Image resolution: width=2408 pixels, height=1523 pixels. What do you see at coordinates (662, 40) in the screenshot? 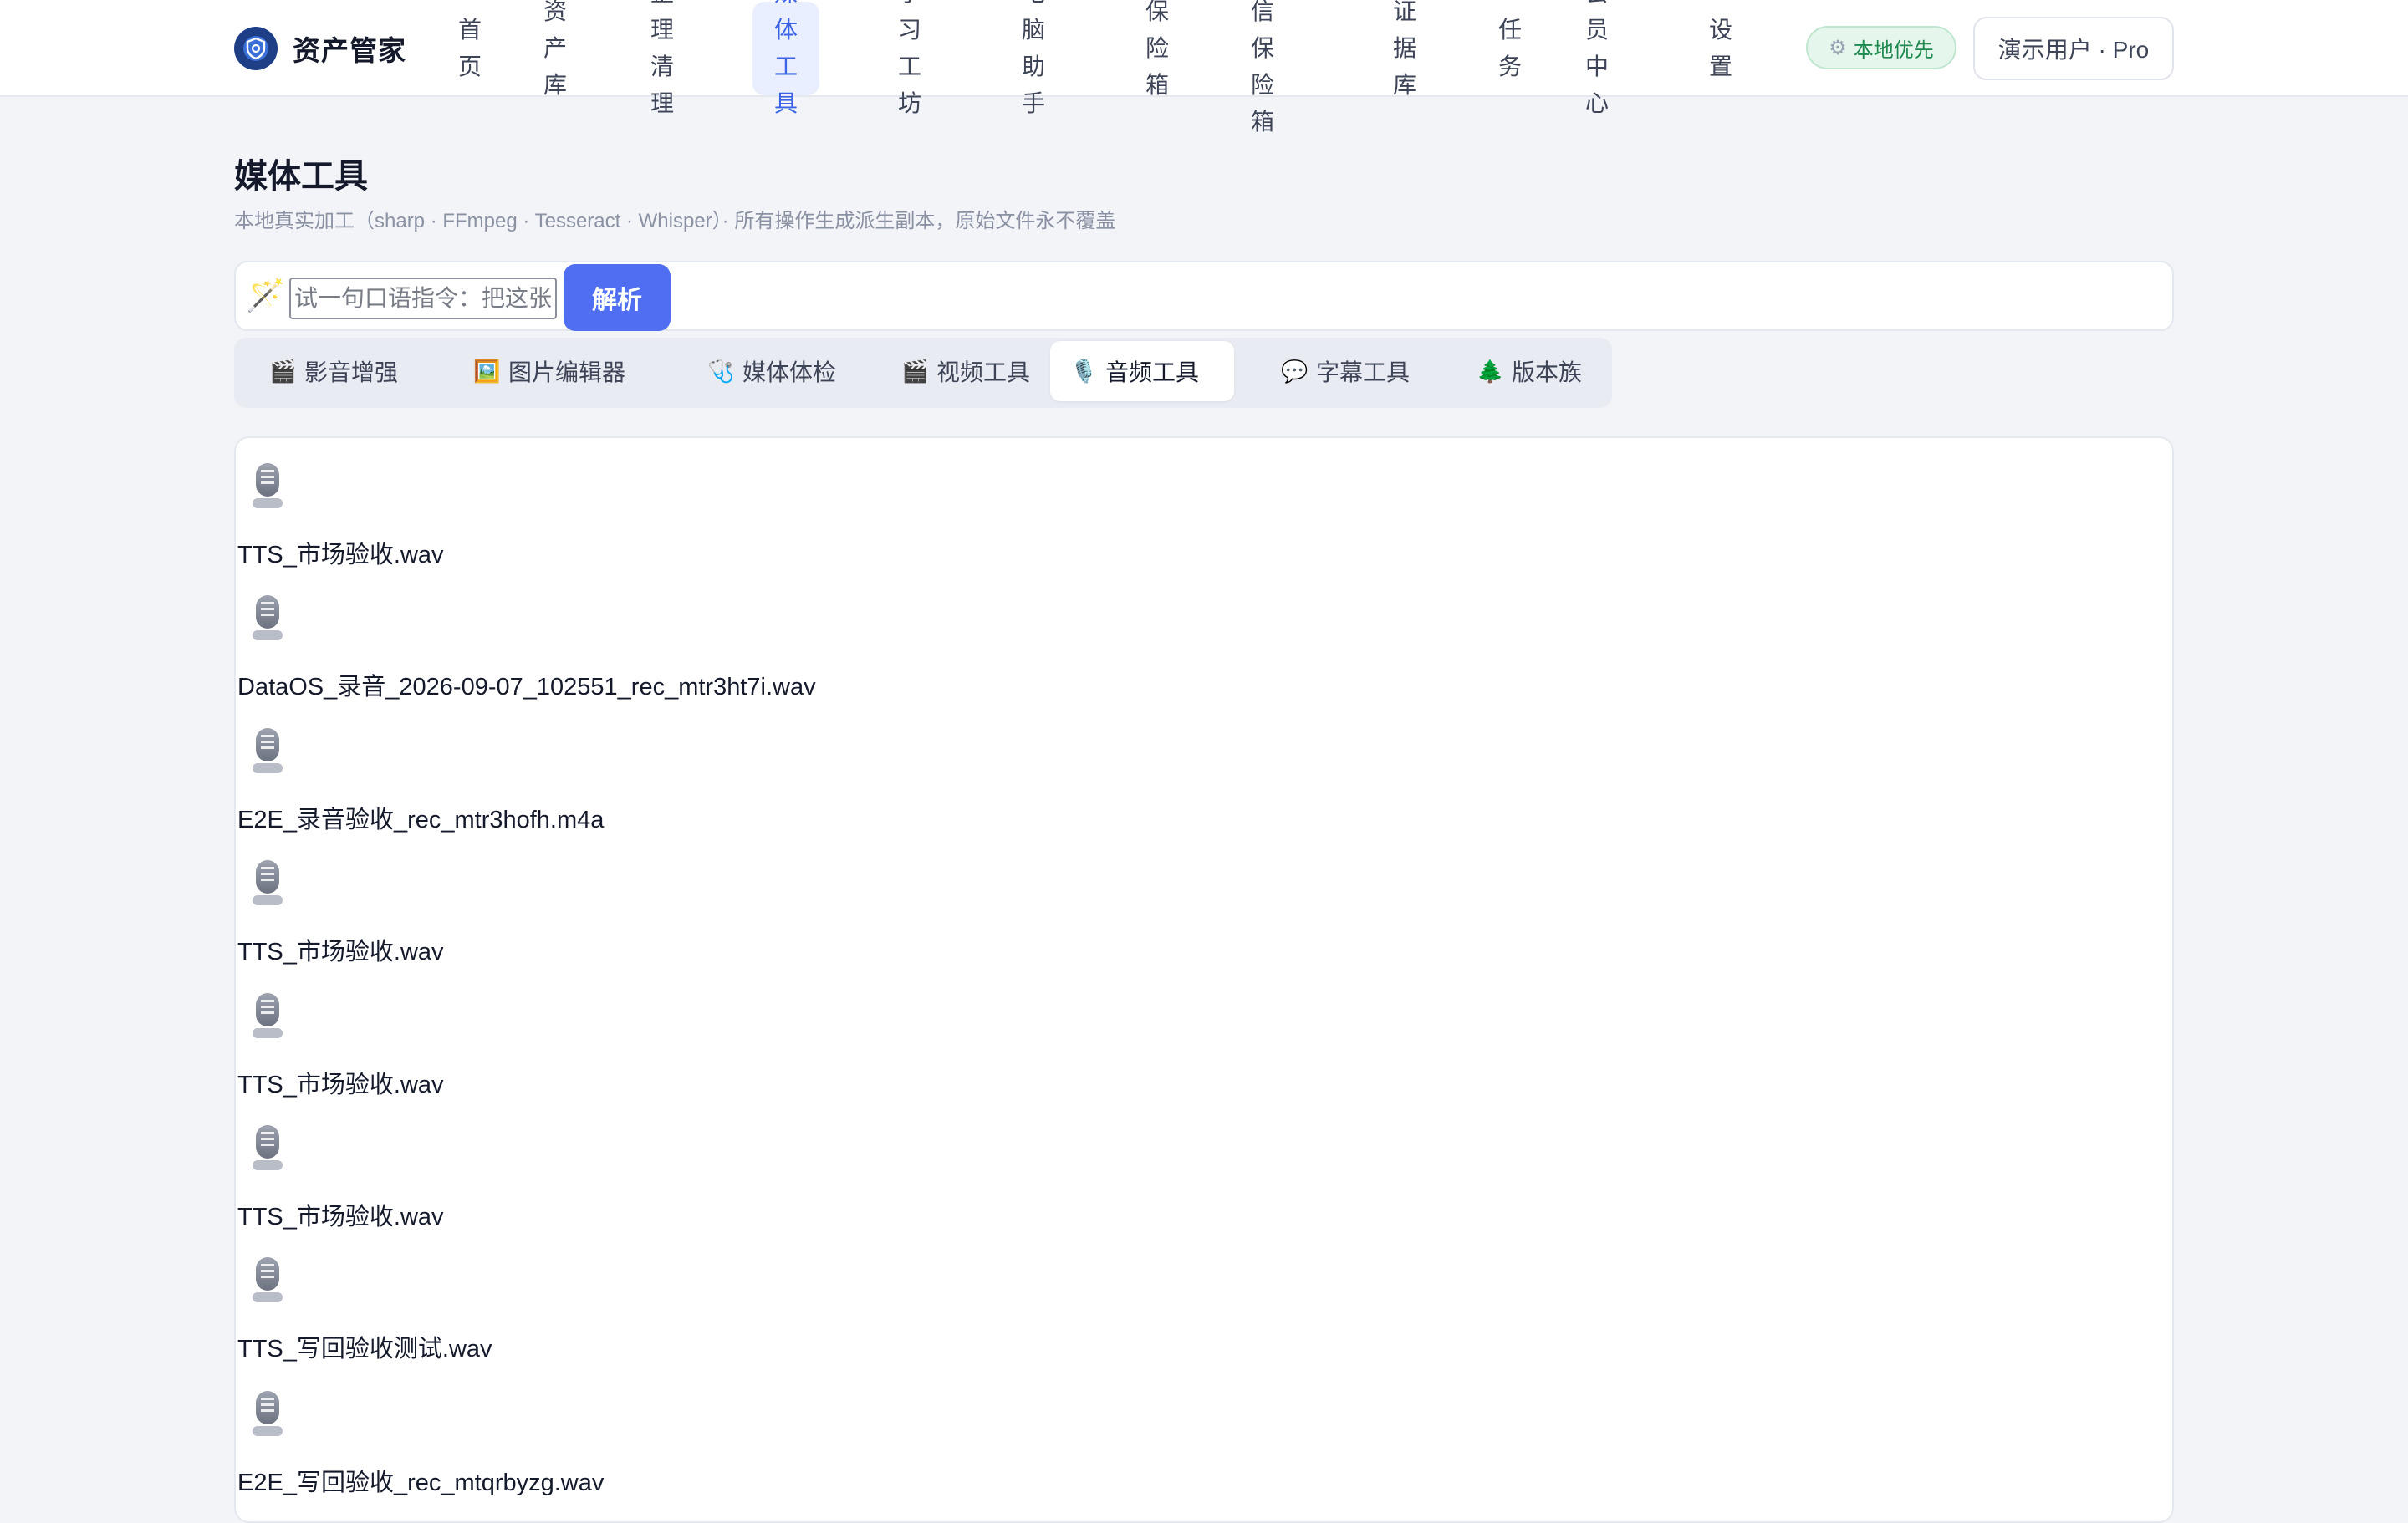
I see `nav-item-label: 整理清` at bounding box center [662, 40].